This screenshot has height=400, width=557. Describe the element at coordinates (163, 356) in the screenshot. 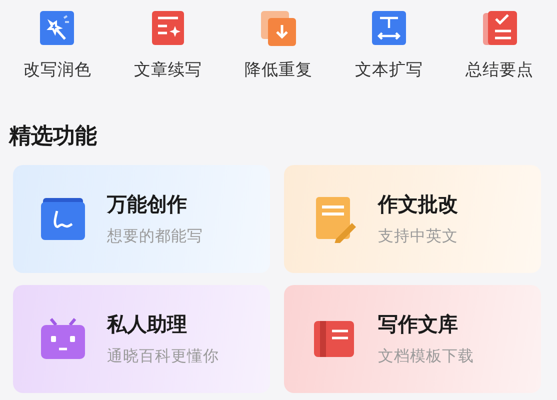

I see `card-subtitle: 通晓百科更懂你` at that location.